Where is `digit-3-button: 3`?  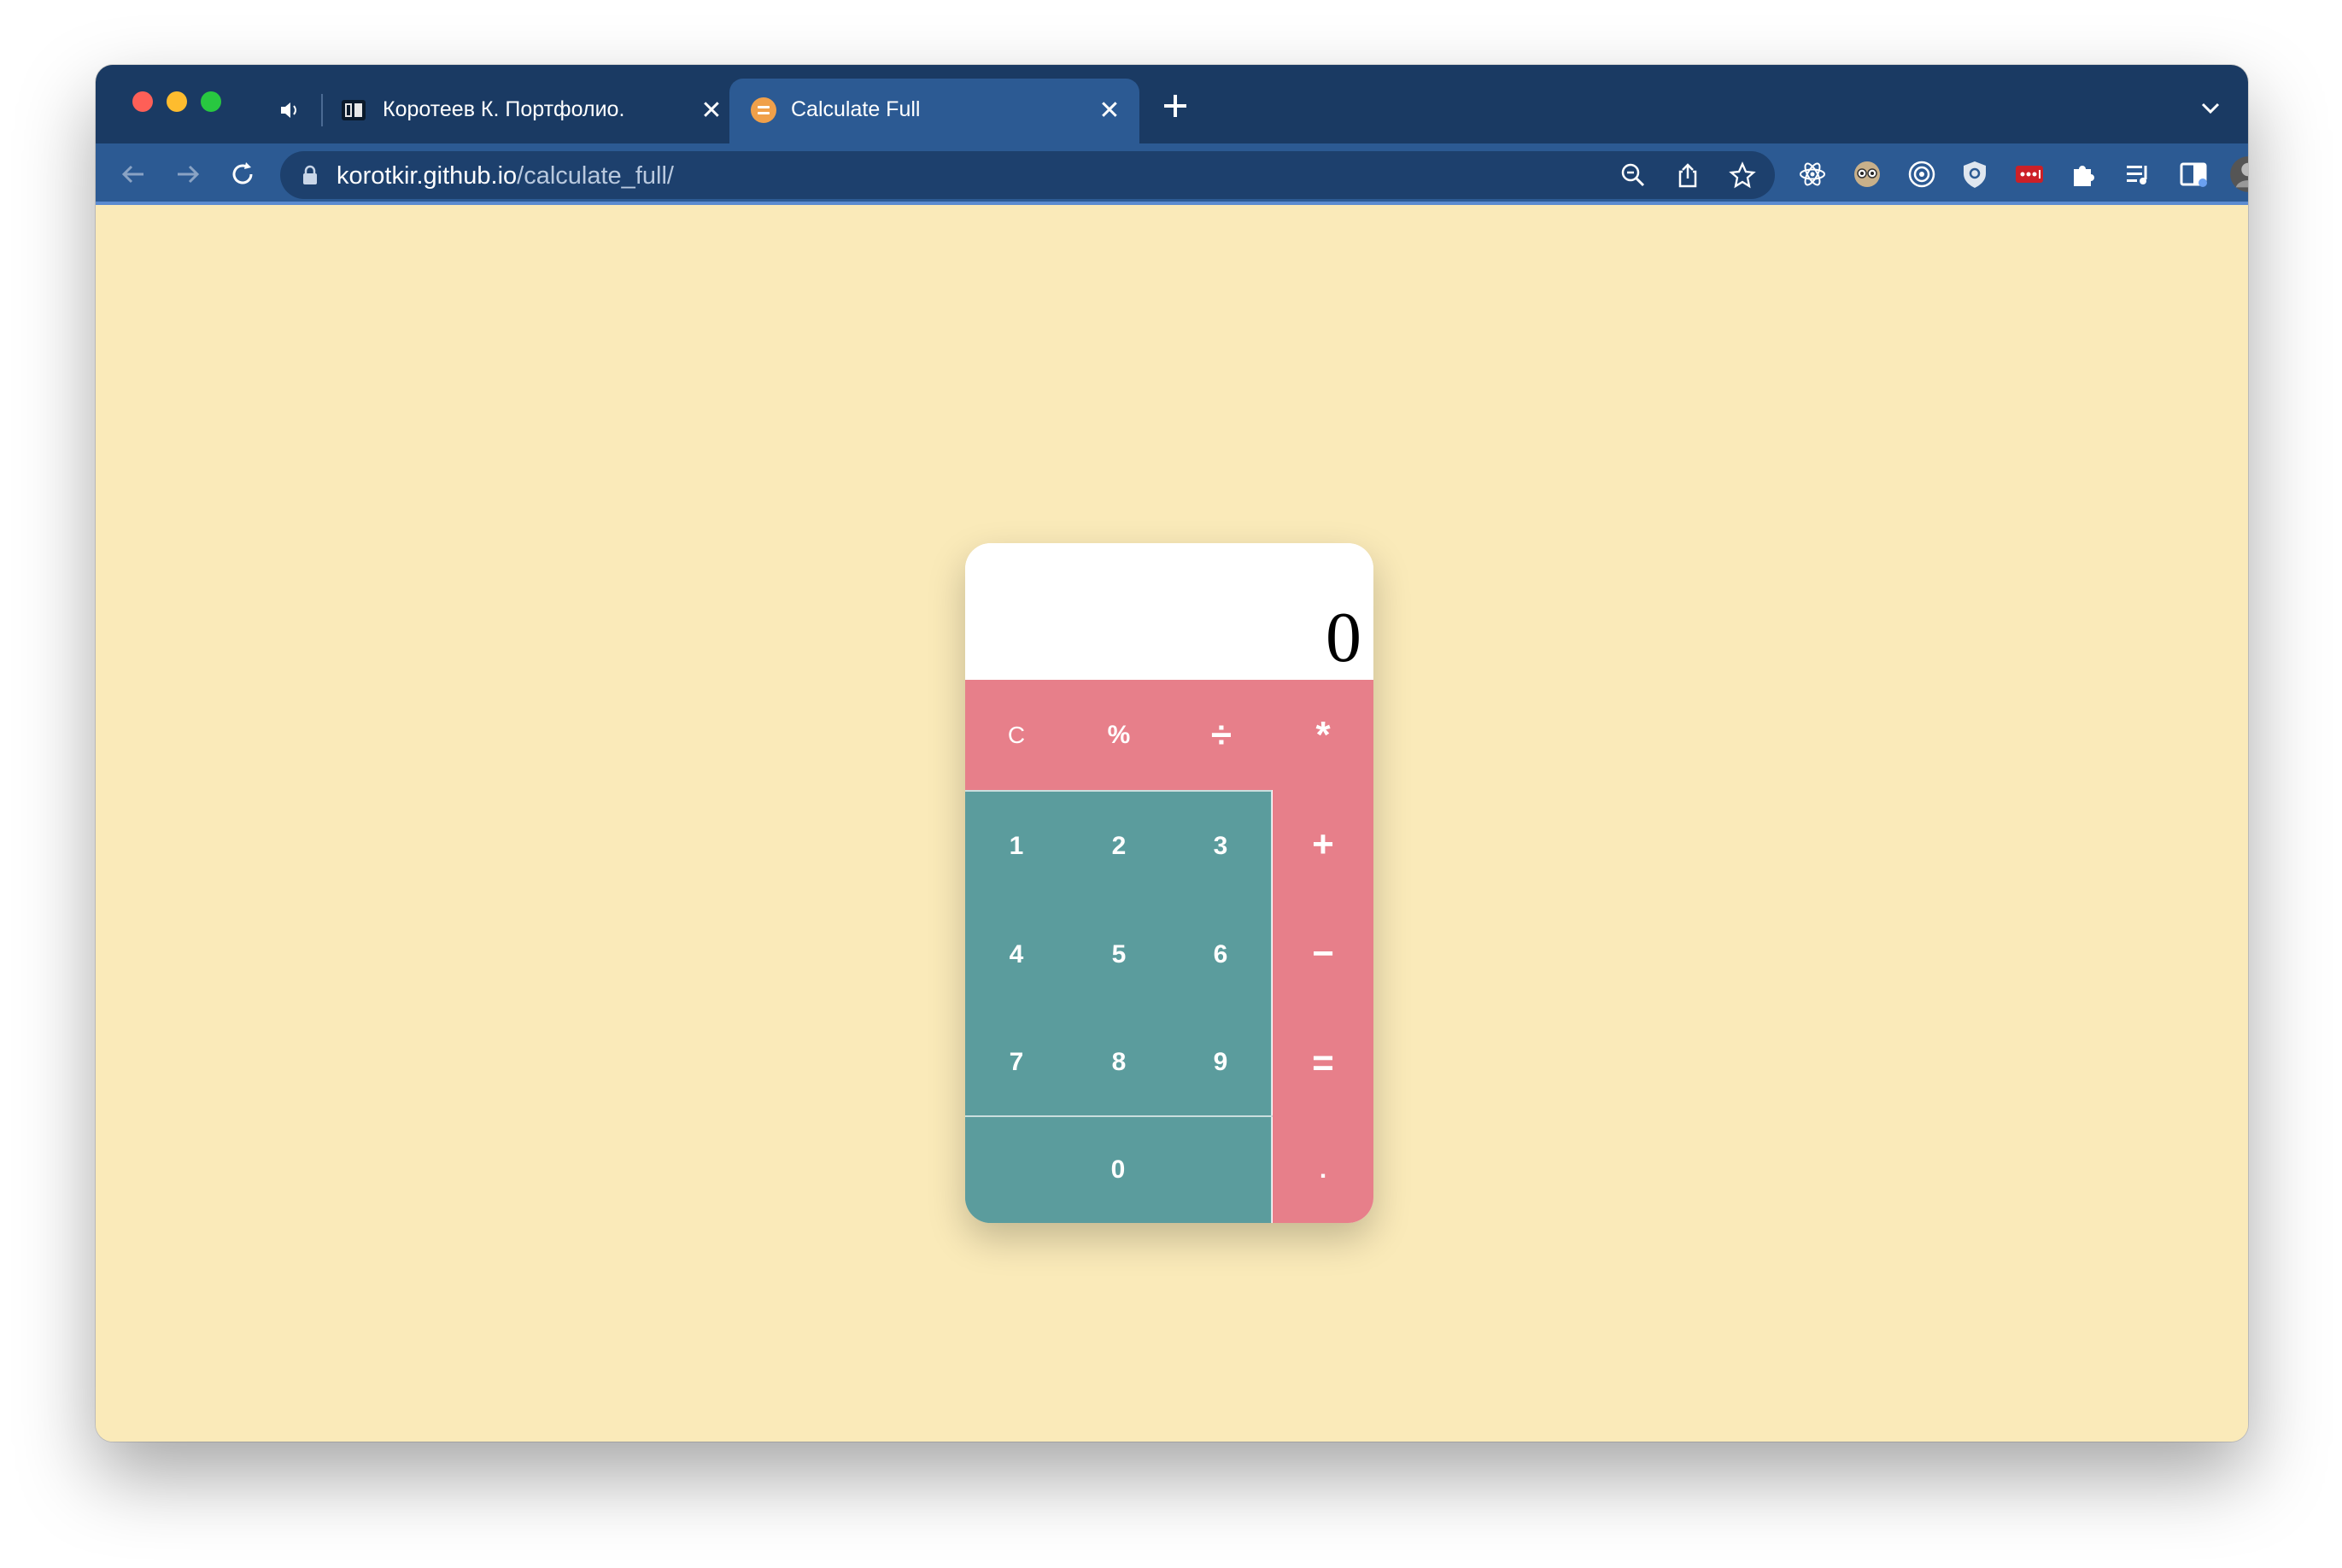 digit-3-button: 3 is located at coordinates (1220, 846).